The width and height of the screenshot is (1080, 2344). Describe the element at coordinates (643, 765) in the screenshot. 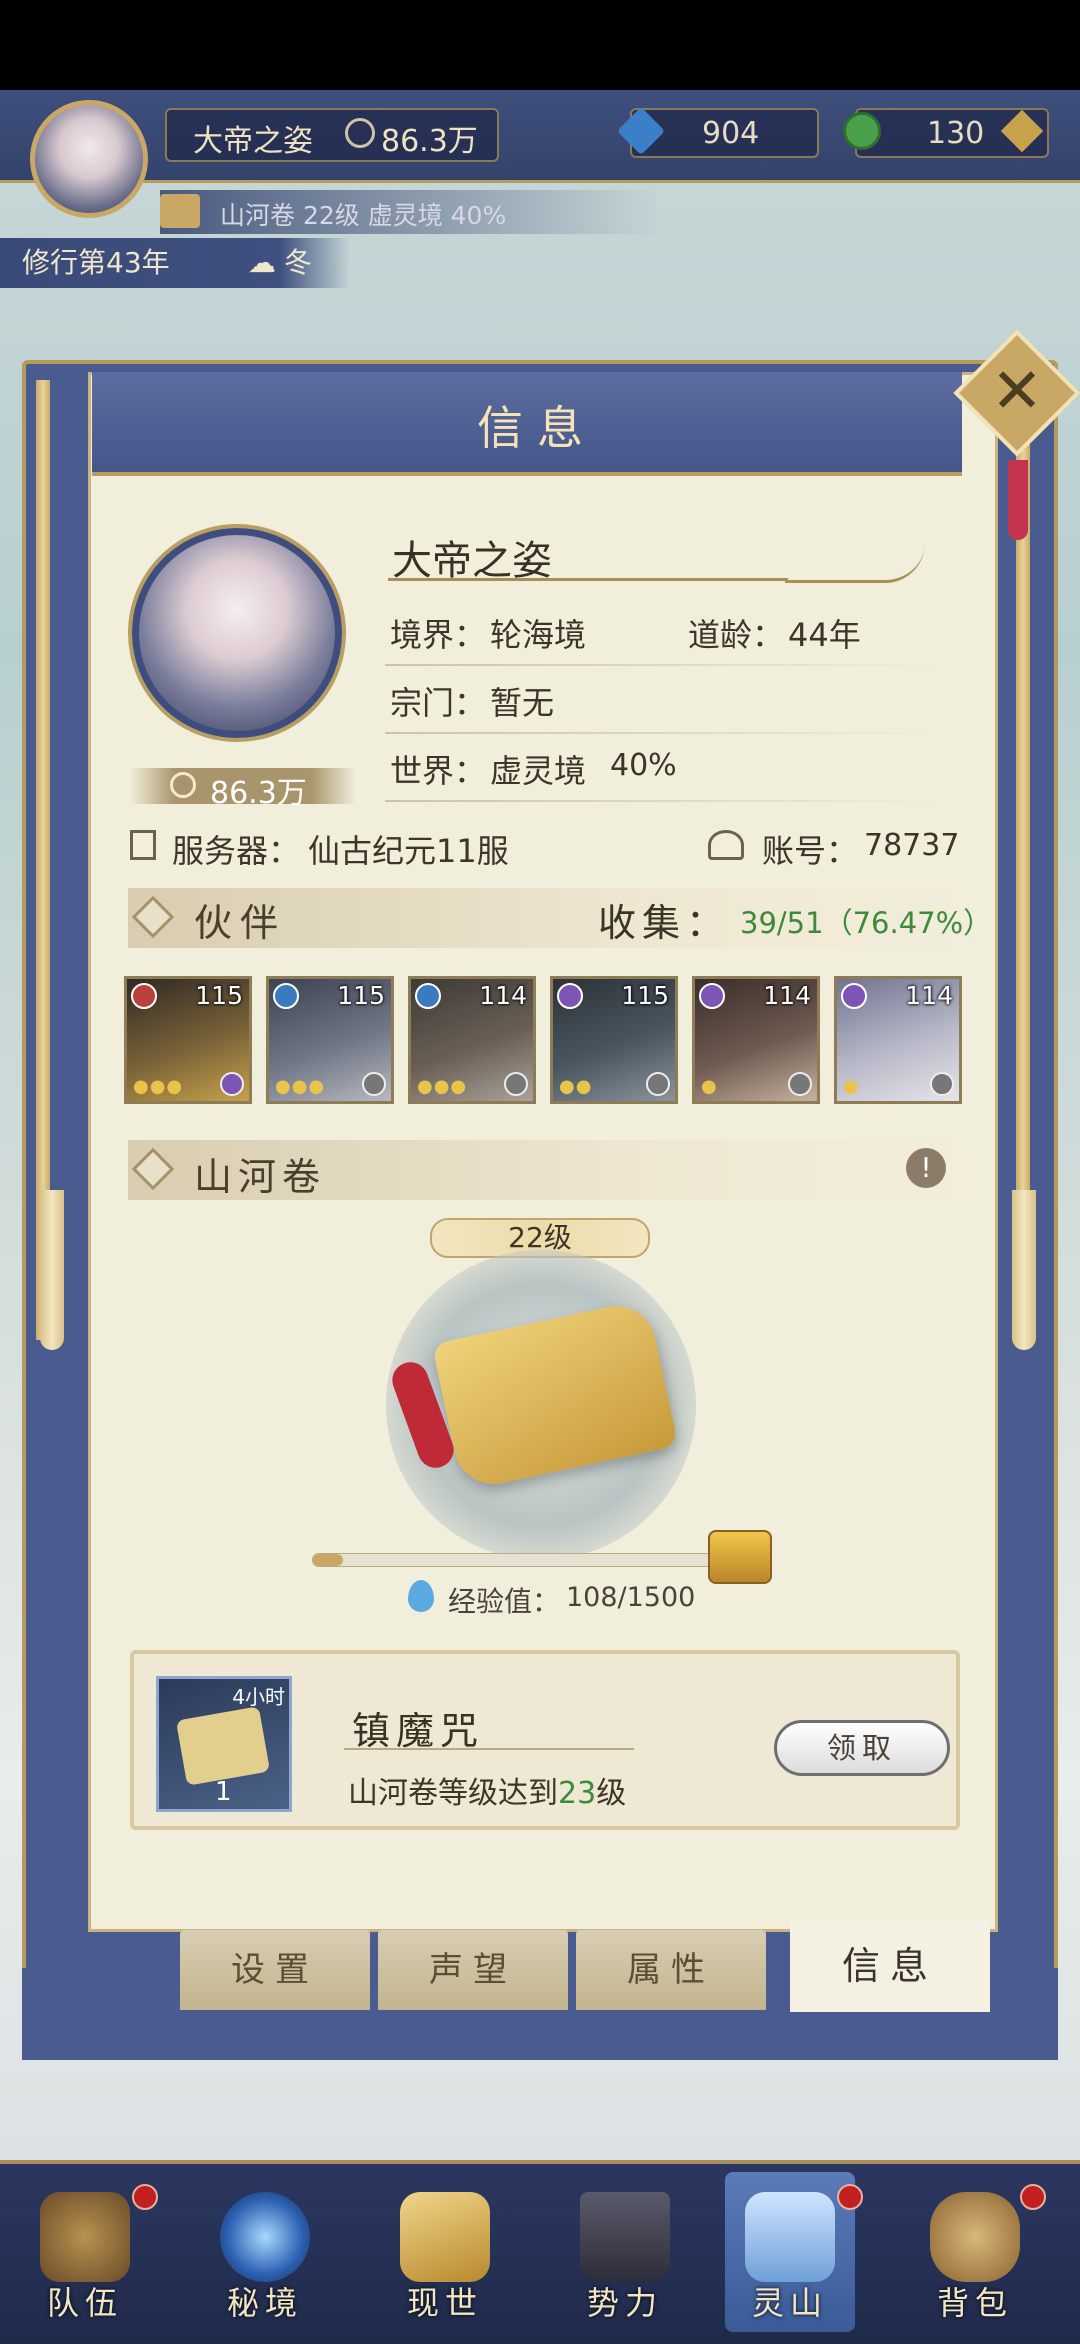

I see `world-percent: 40%` at that location.